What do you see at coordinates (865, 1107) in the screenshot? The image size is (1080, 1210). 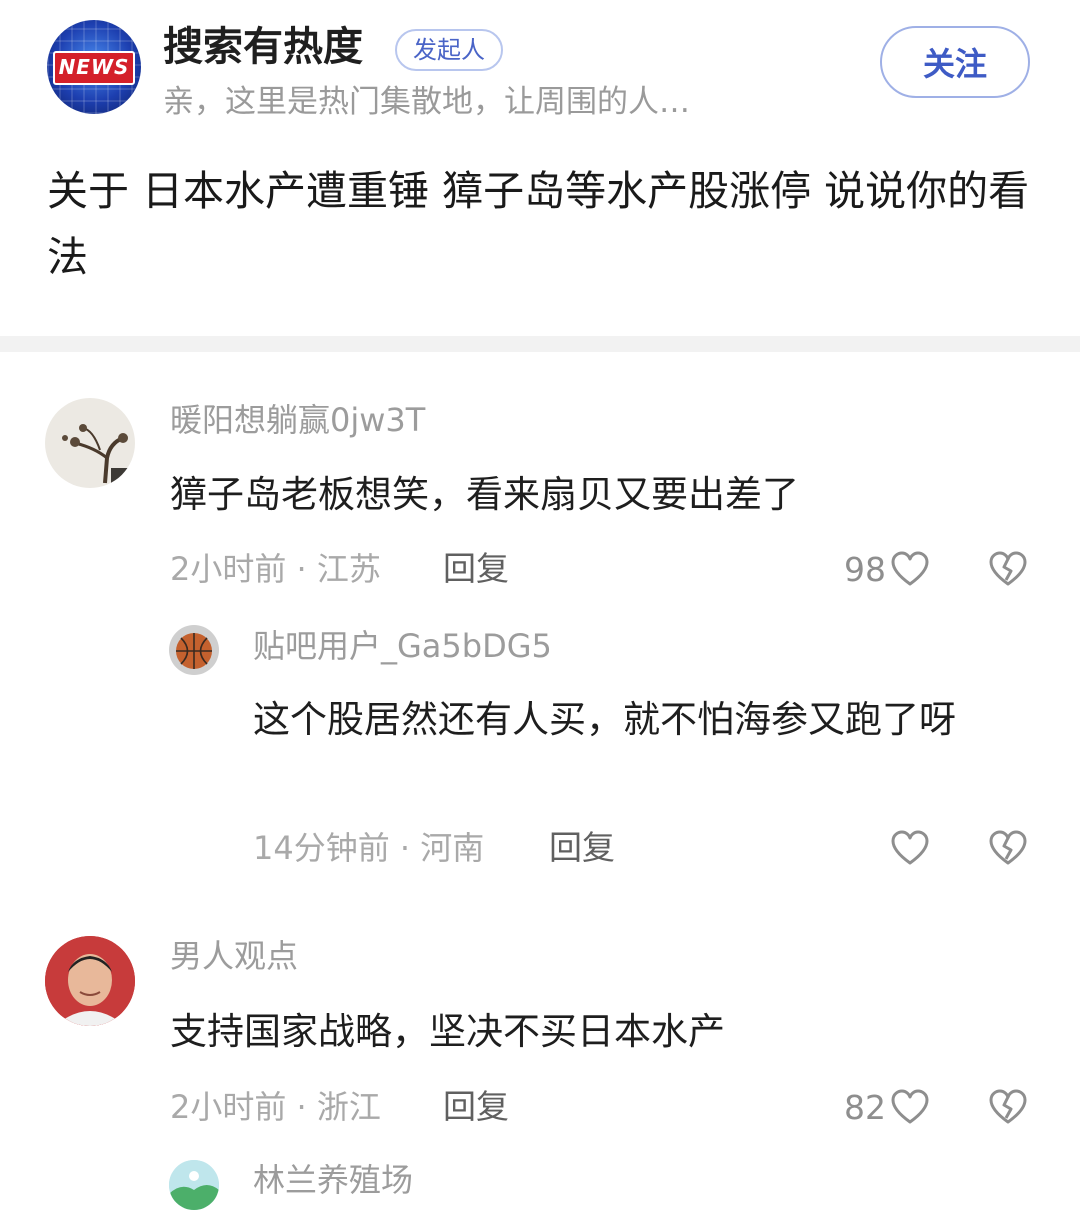 I see `like-count: 82` at bounding box center [865, 1107].